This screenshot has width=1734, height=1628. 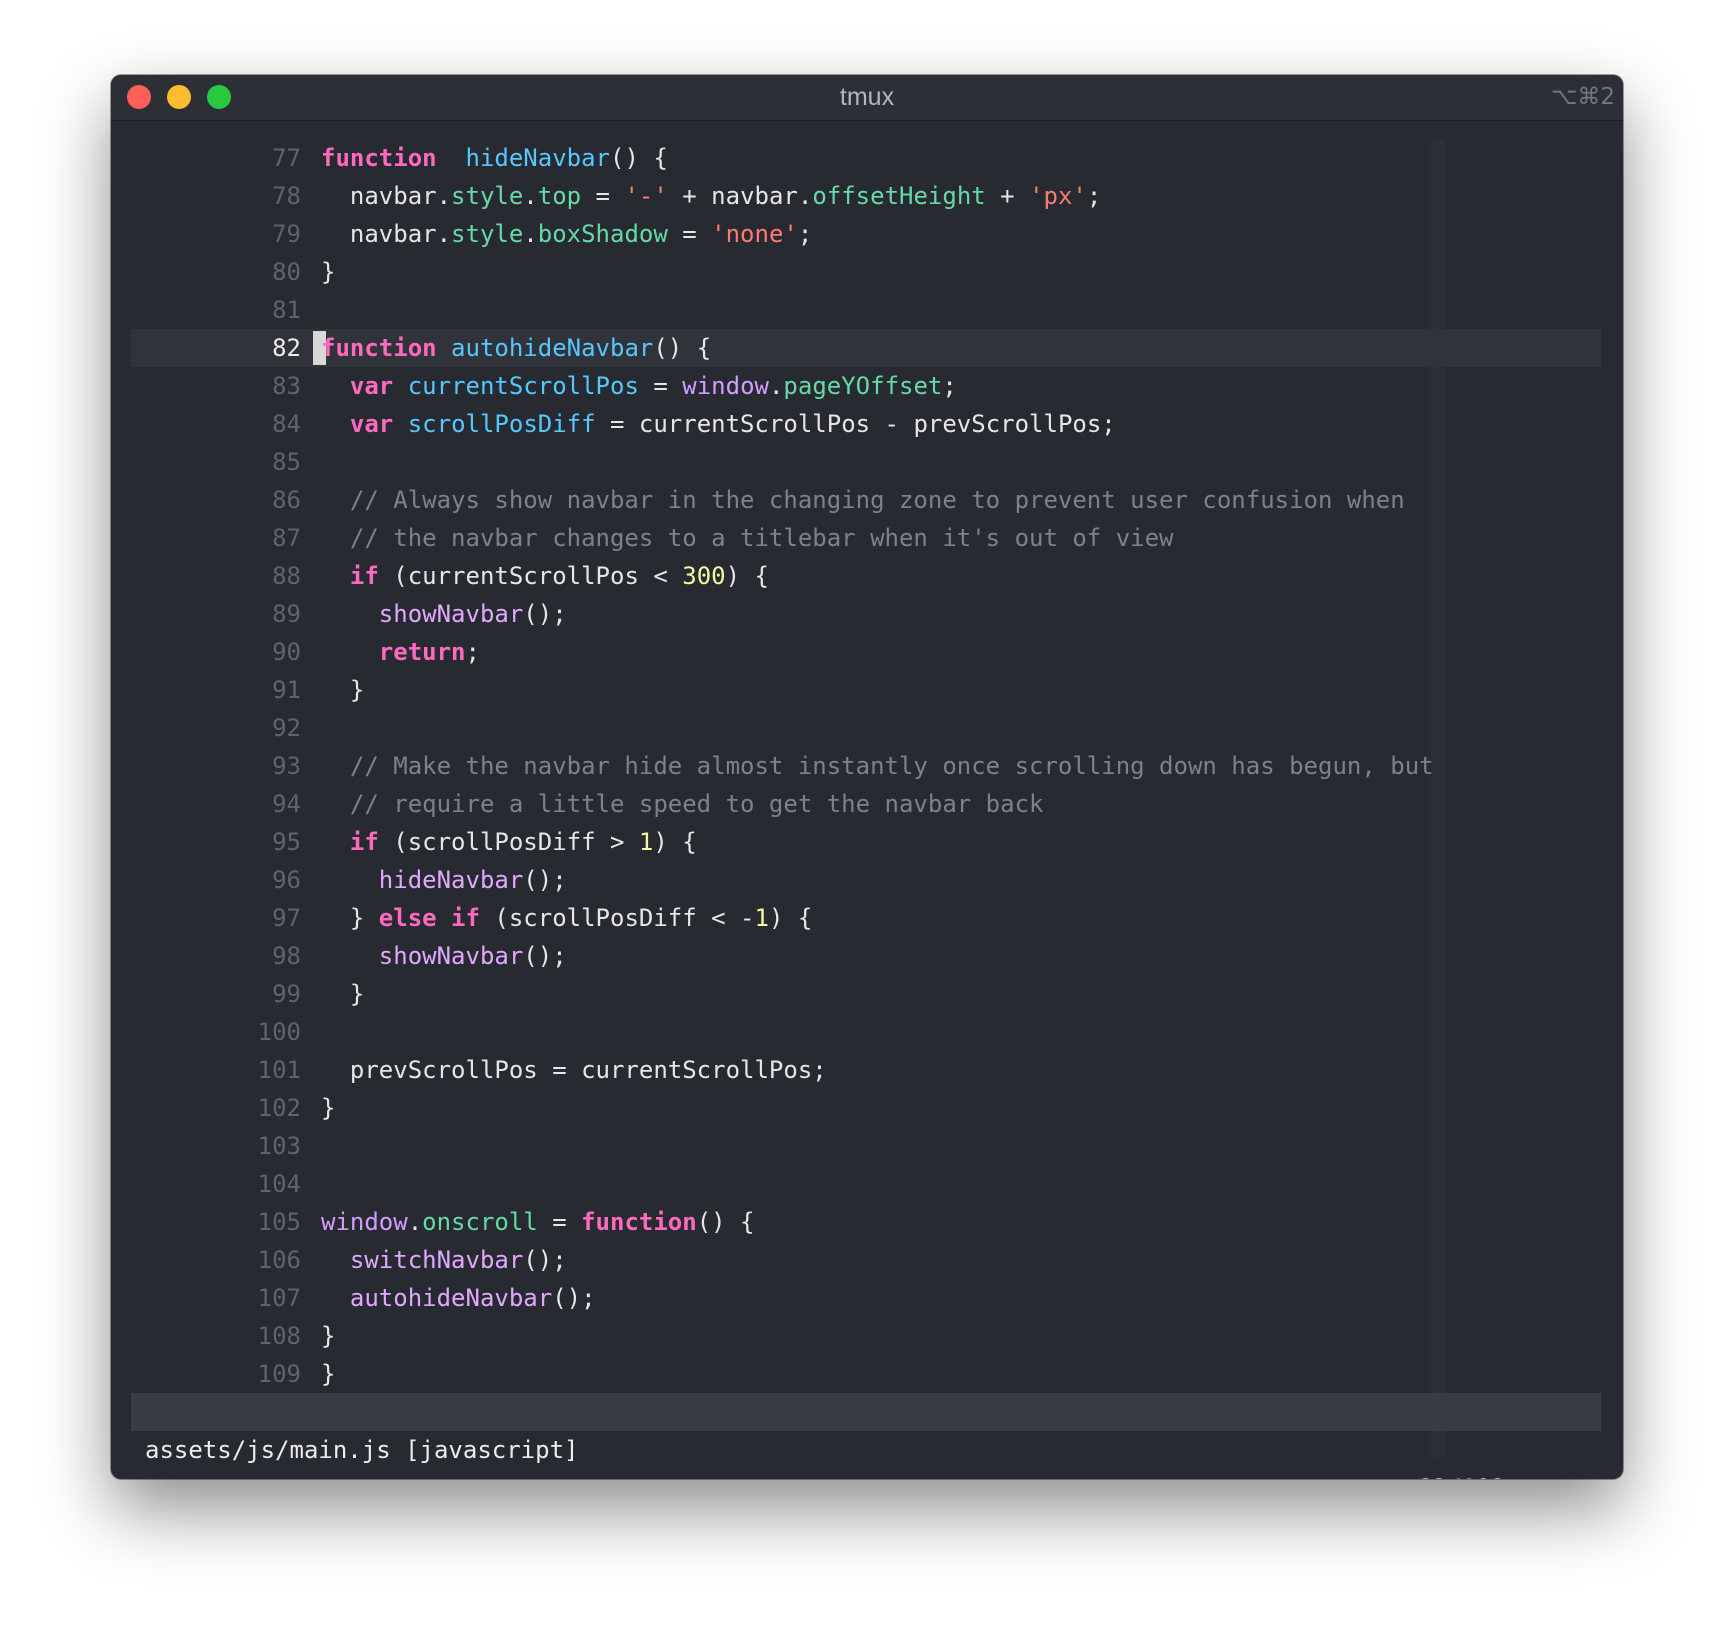 What do you see at coordinates (863, 386) in the screenshot?
I see `code-token: pageYOffset` at bounding box center [863, 386].